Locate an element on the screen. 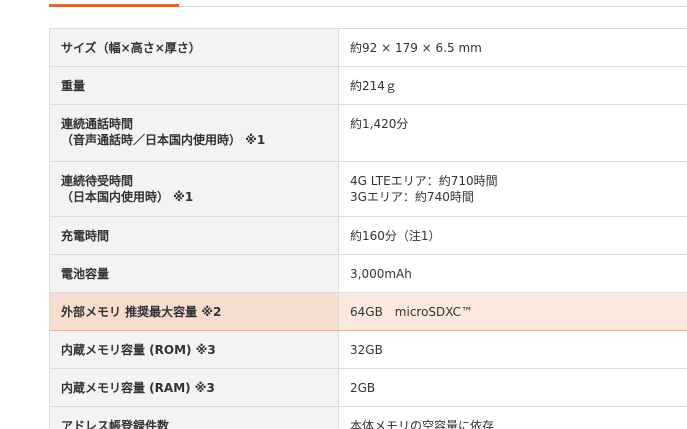  spec-label: 外部メモリ 推奨最大容量 ※2 is located at coordinates (194, 311).